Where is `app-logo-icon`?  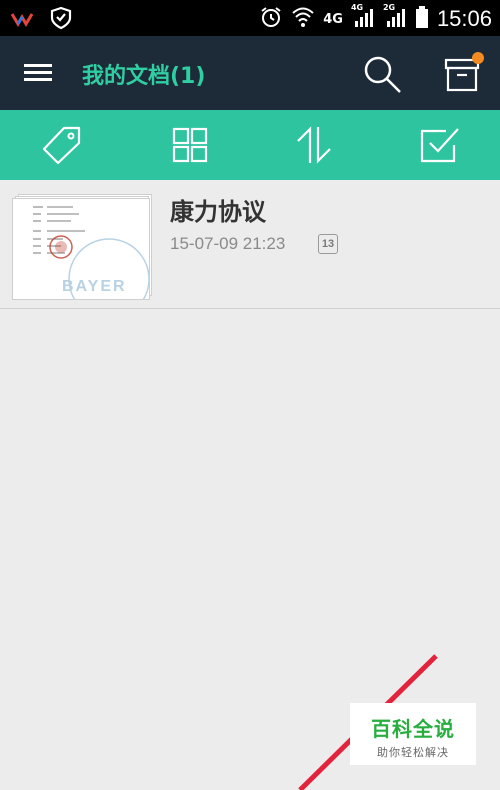
app-logo-icon is located at coordinates (22, 20).